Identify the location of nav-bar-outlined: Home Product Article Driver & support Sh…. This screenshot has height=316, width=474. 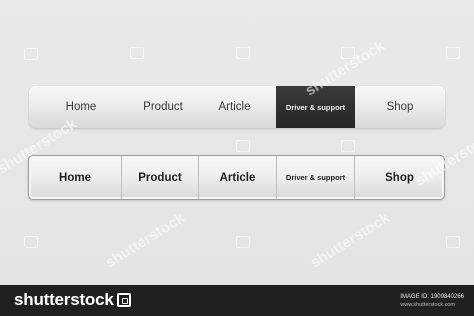
(236, 177).